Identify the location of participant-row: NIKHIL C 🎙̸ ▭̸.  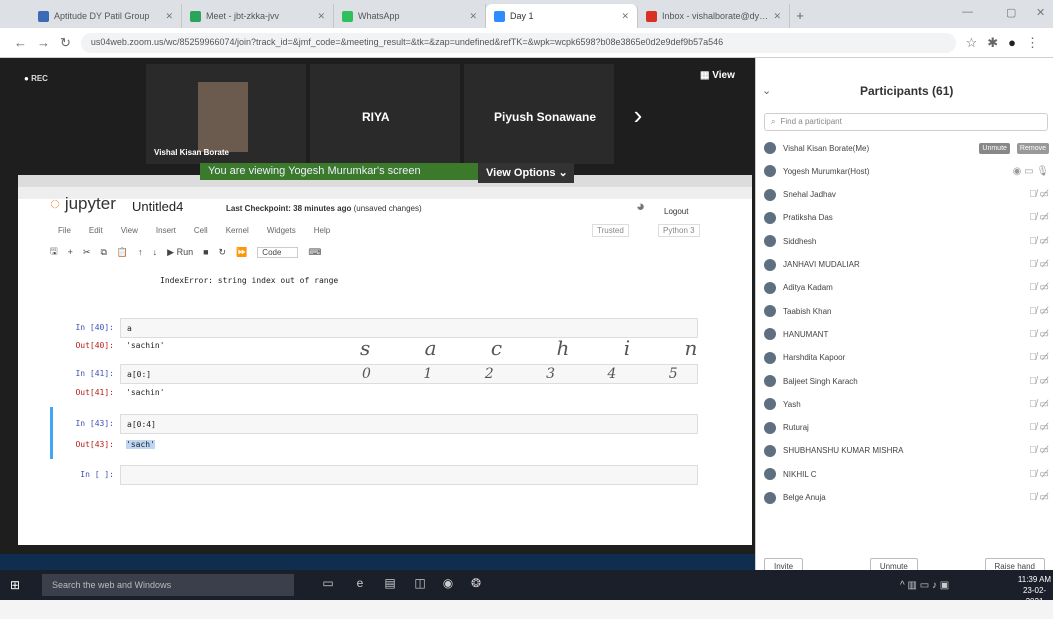
(906, 474).